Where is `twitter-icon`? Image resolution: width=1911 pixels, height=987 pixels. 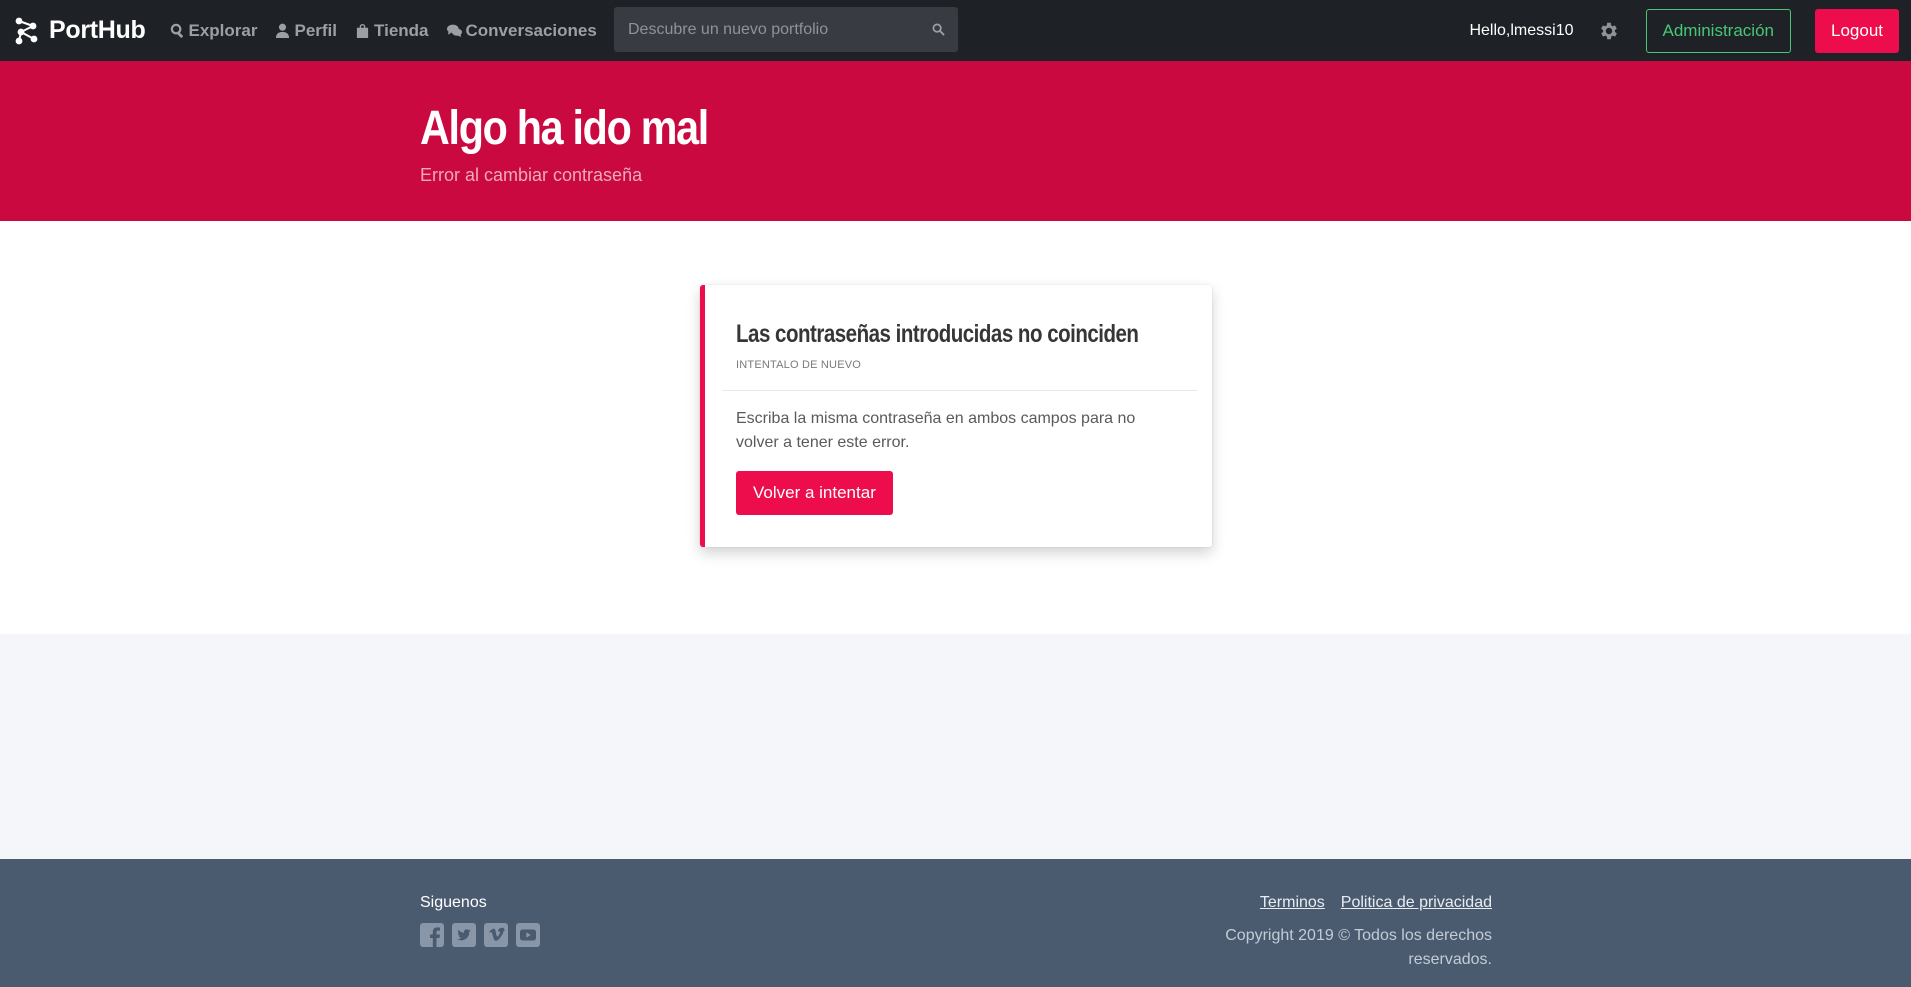
twitter-icon is located at coordinates (464, 935).